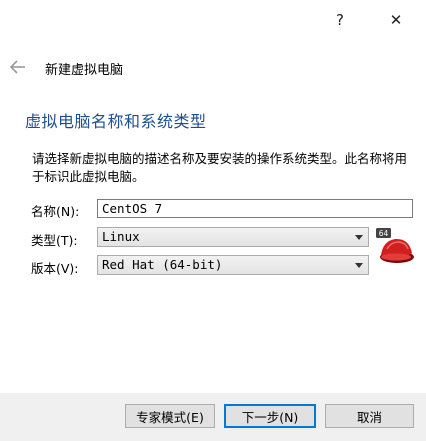 This screenshot has height=441, width=426. I want to click on back-arrow-icon, so click(18, 67).